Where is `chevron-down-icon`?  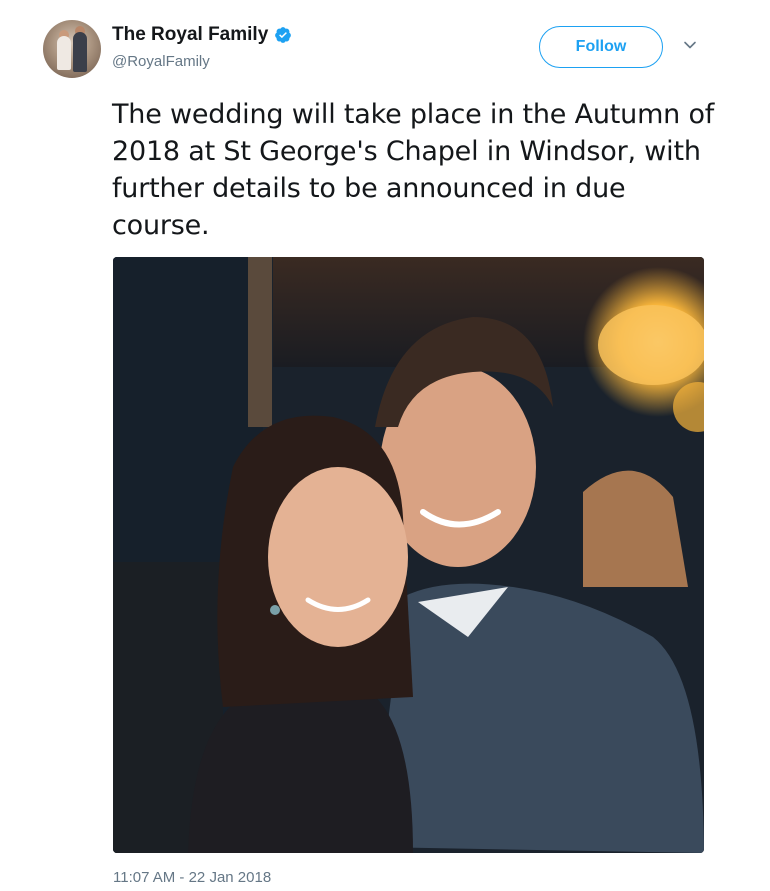 chevron-down-icon is located at coordinates (690, 45).